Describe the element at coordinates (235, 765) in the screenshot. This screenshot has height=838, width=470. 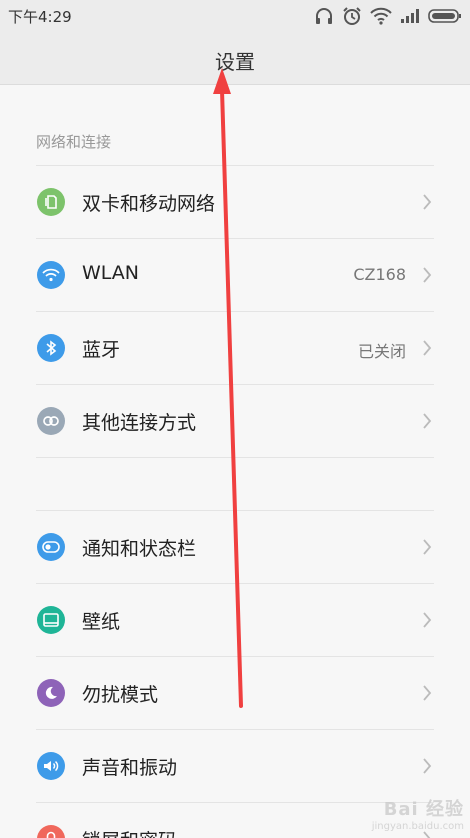
I see `settings-item-sound: 声音和振动` at that location.